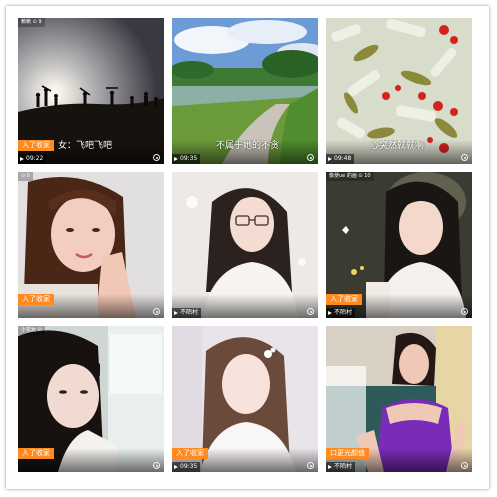  Describe the element at coordinates (343, 158) in the screenshot. I see `duration-text: 09:48` at that location.